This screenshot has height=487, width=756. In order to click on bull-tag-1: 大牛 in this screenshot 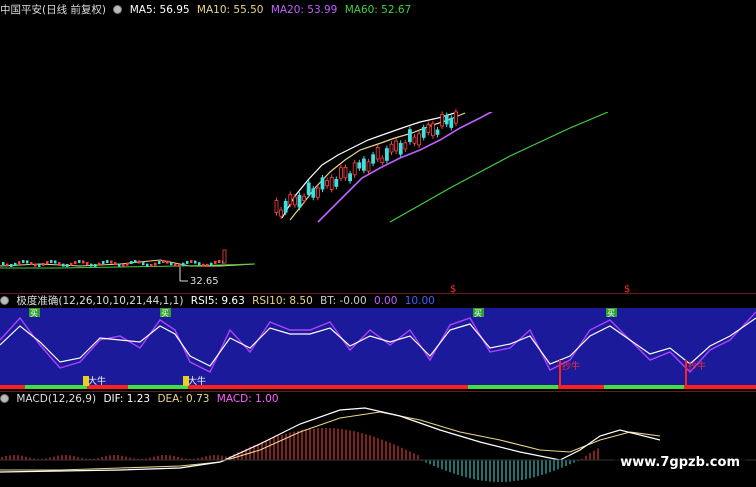, I will do `click(97, 381)`.